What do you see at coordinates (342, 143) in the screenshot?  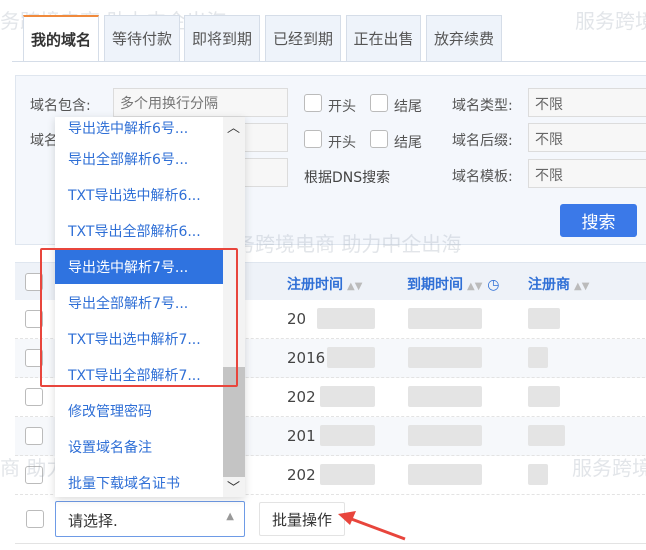 I see `starts-with-label-2: 开头` at bounding box center [342, 143].